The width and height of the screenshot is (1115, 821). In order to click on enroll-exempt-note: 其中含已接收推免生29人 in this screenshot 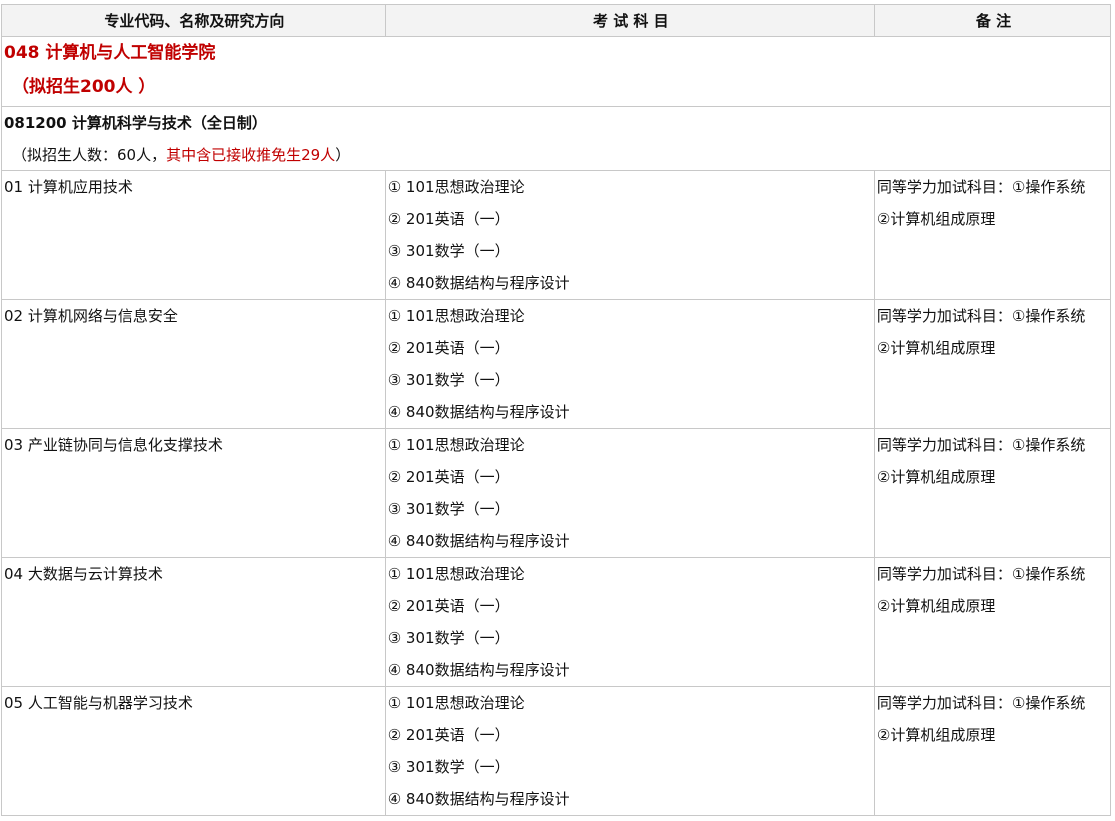, I will do `click(251, 155)`.